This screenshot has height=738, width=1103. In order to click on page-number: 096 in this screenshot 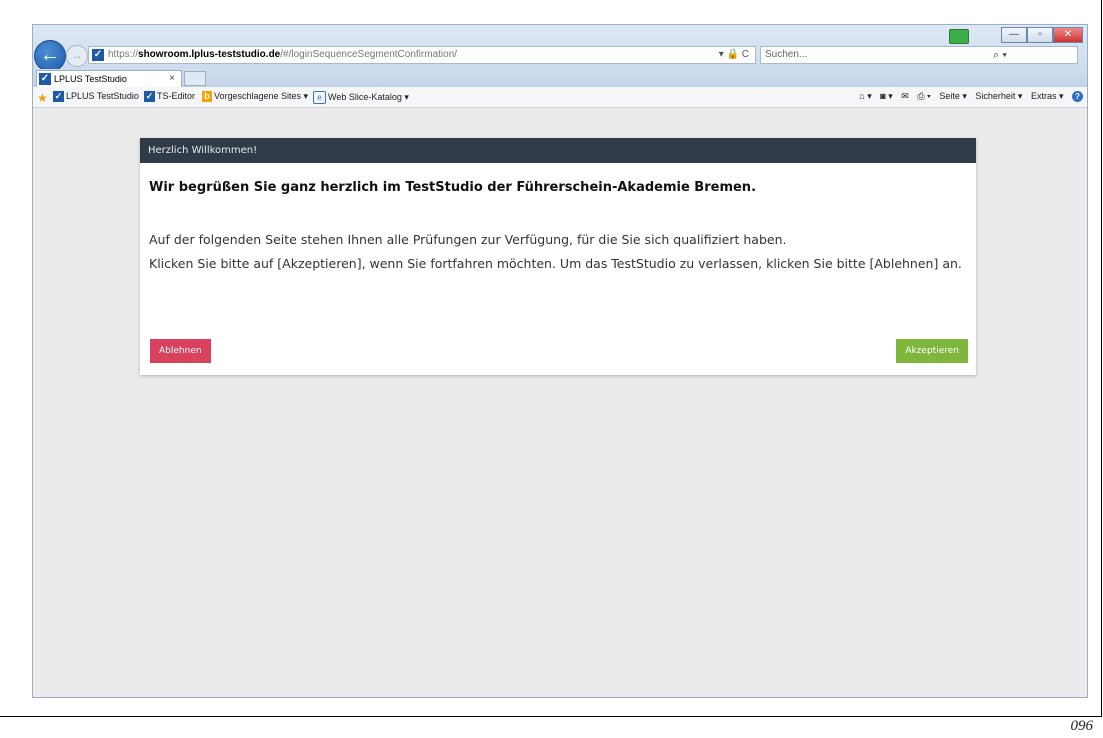, I will do `click(1082, 726)`.